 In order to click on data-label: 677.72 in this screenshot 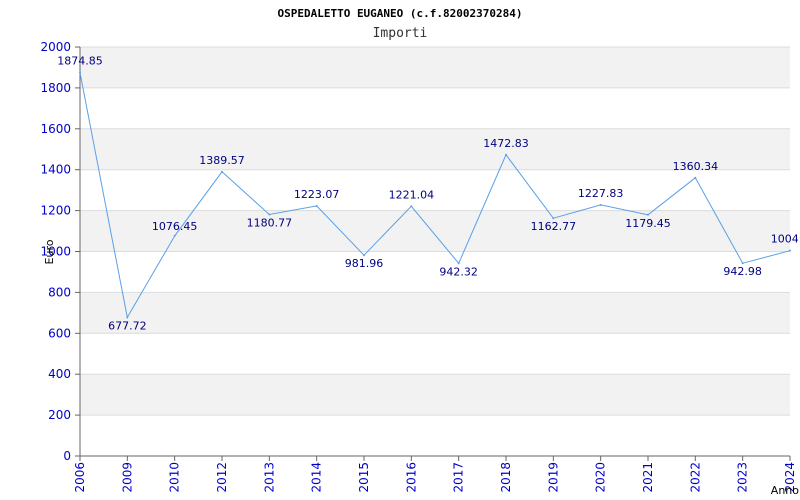, I will do `click(127, 325)`.